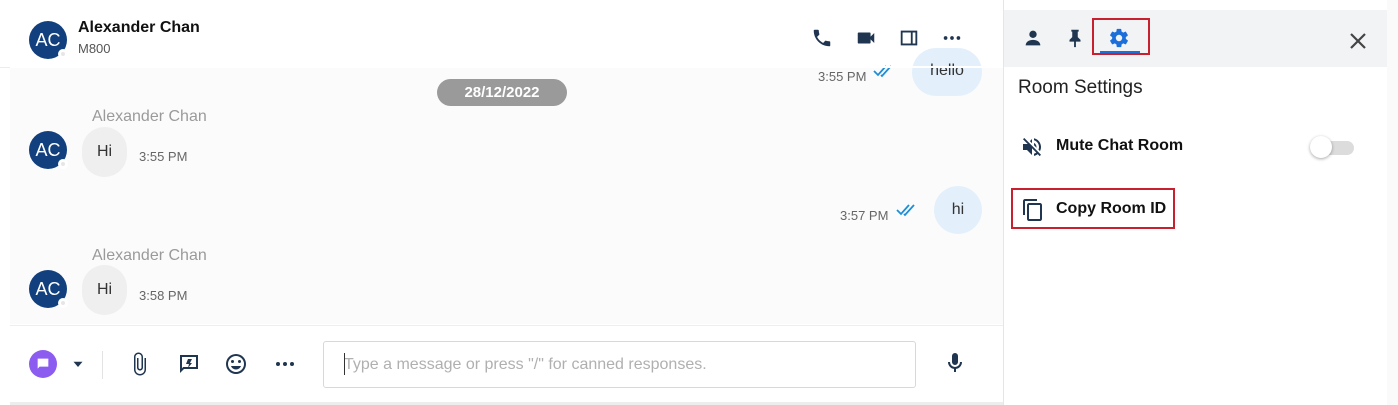 The image size is (1398, 405). I want to click on panel-tab-bar, so click(1195, 38).